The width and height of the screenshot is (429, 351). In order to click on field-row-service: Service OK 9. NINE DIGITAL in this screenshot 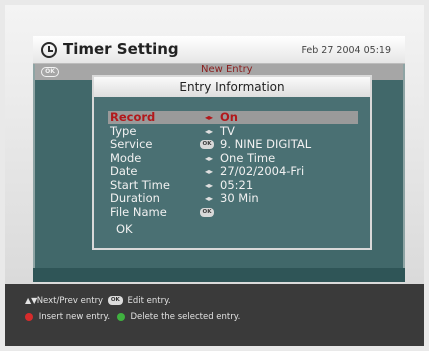, I will do `click(233, 144)`.